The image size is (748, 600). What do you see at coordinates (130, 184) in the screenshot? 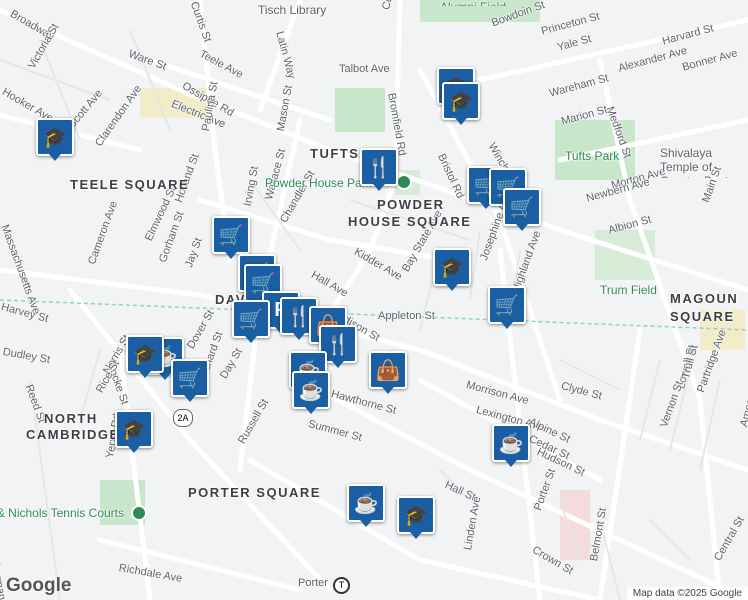
I see `area-label-teele-square: TEELE SQUARE` at bounding box center [130, 184].